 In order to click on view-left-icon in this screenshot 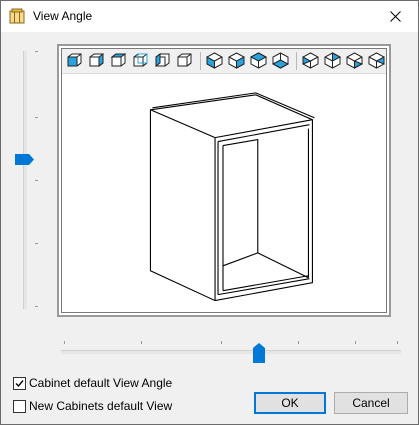, I will do `click(162, 60)`.